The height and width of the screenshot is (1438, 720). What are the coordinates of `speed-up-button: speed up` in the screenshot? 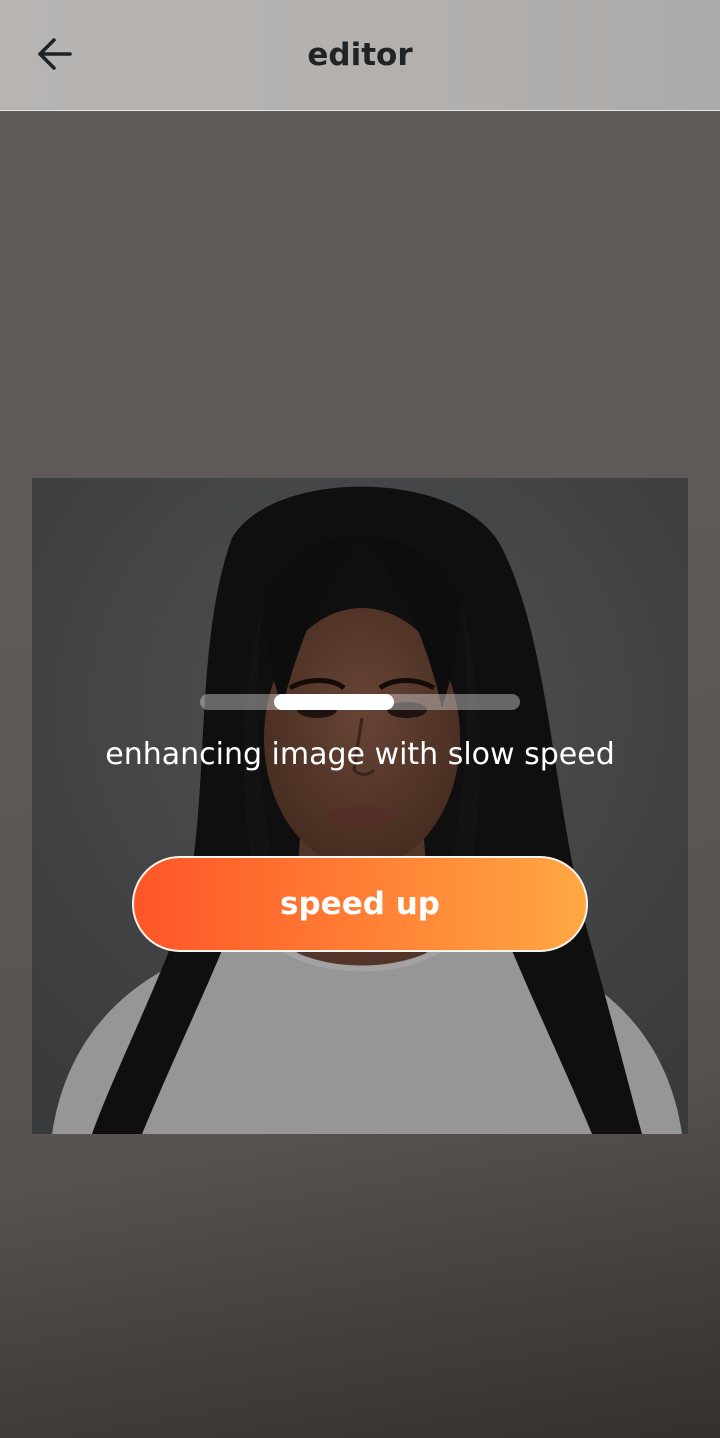 It's located at (360, 904).